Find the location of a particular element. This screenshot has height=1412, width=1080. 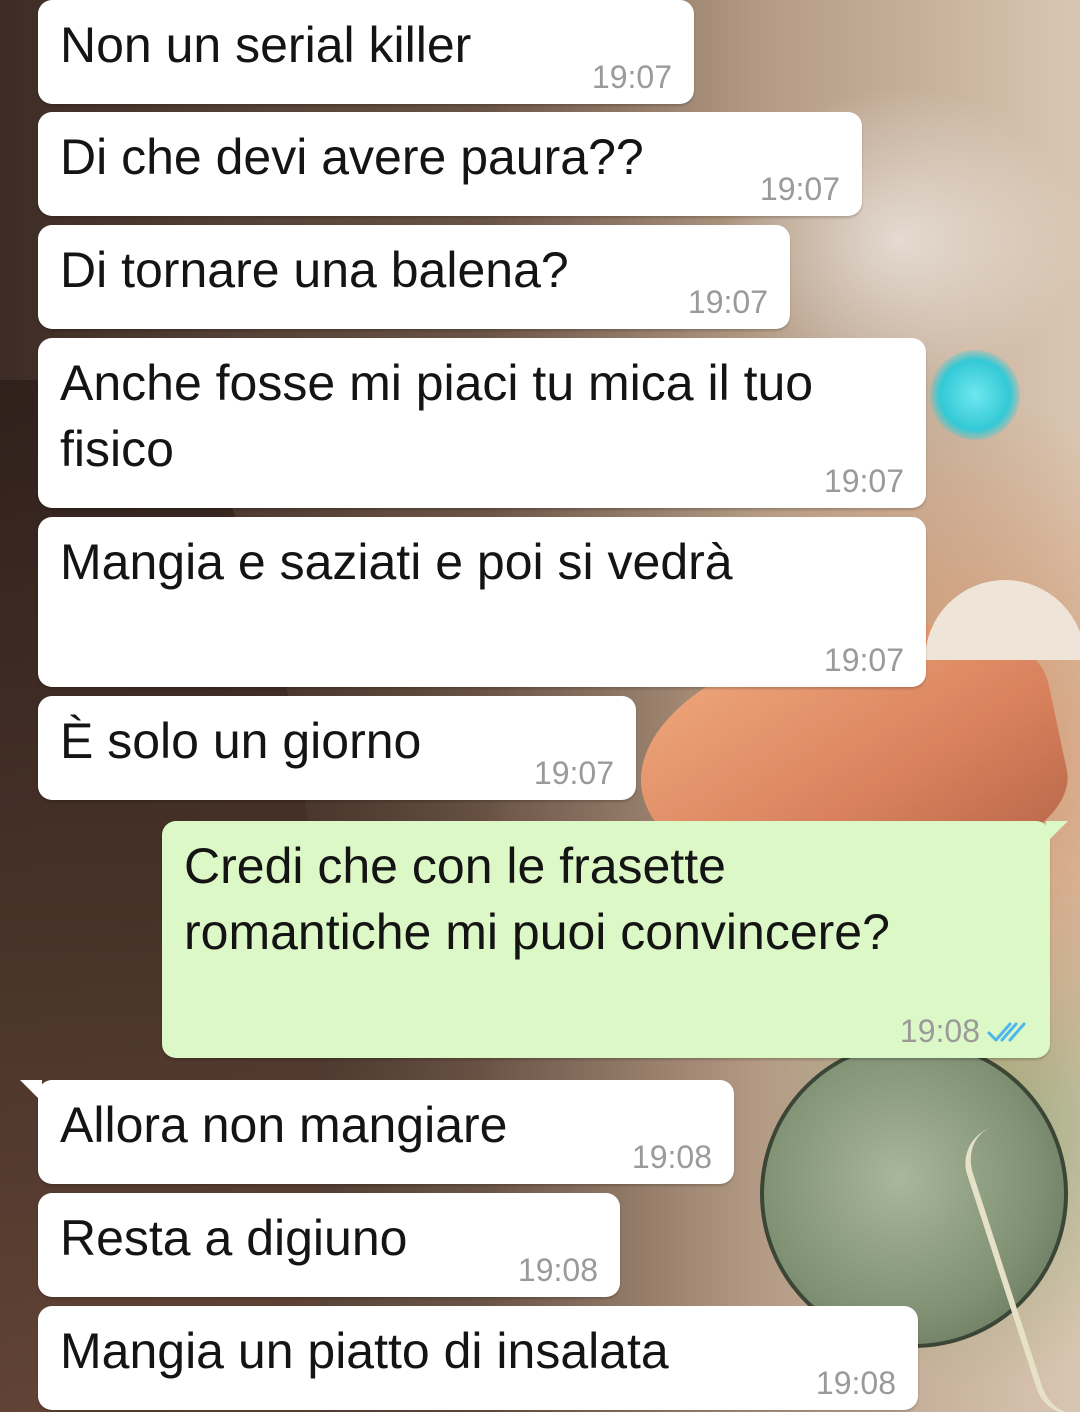

message-bubble-incoming: Allora non mangiare 19:08 is located at coordinates (377, 1132).